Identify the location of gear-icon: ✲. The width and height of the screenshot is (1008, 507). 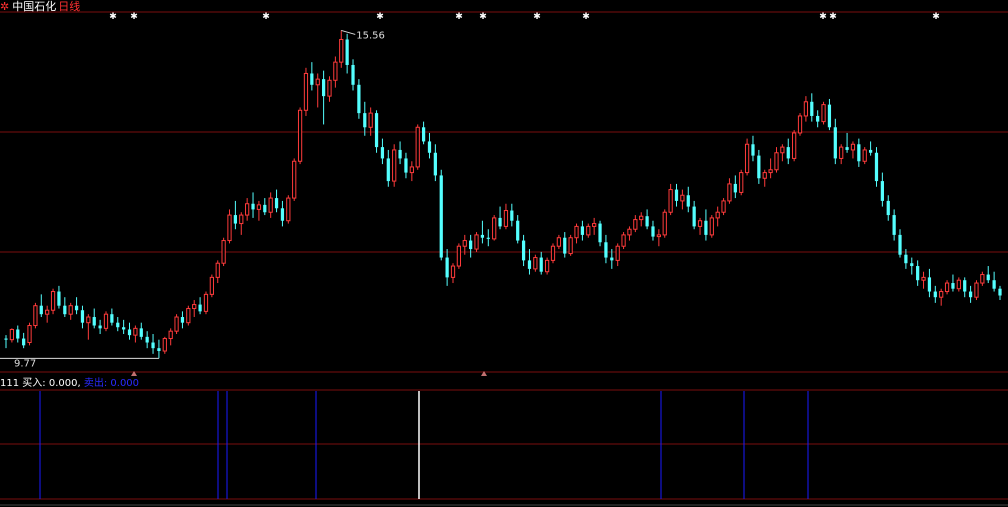
(4, 6).